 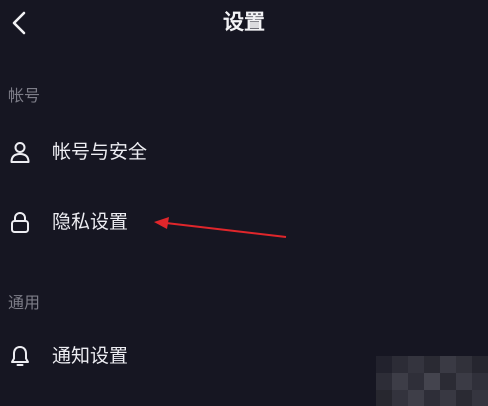 I want to click on page-title: 设置, so click(x=244, y=22).